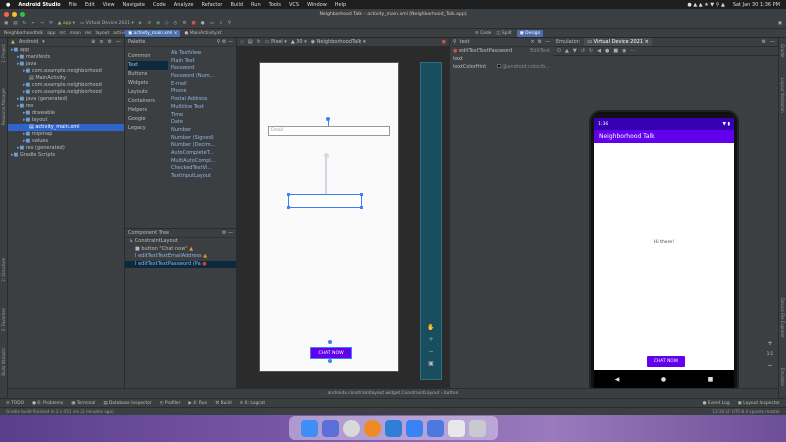 The image size is (786, 442). What do you see at coordinates (666, 361) in the screenshot?
I see `chat-now-button: CHAT NOW` at bounding box center [666, 361].